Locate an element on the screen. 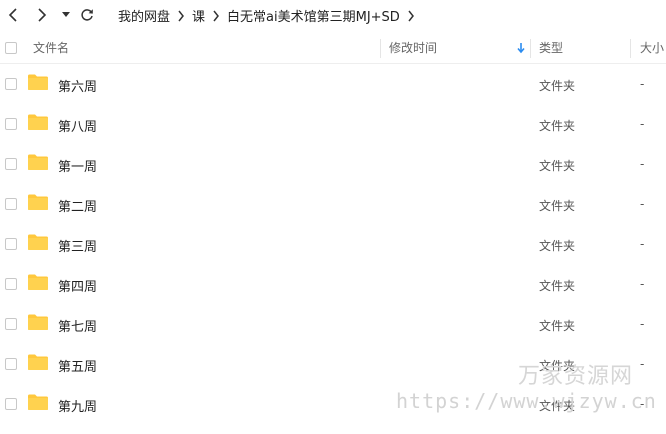 Image resolution: width=666 pixels, height=434 pixels. caret-down-icon is located at coordinates (66, 14).